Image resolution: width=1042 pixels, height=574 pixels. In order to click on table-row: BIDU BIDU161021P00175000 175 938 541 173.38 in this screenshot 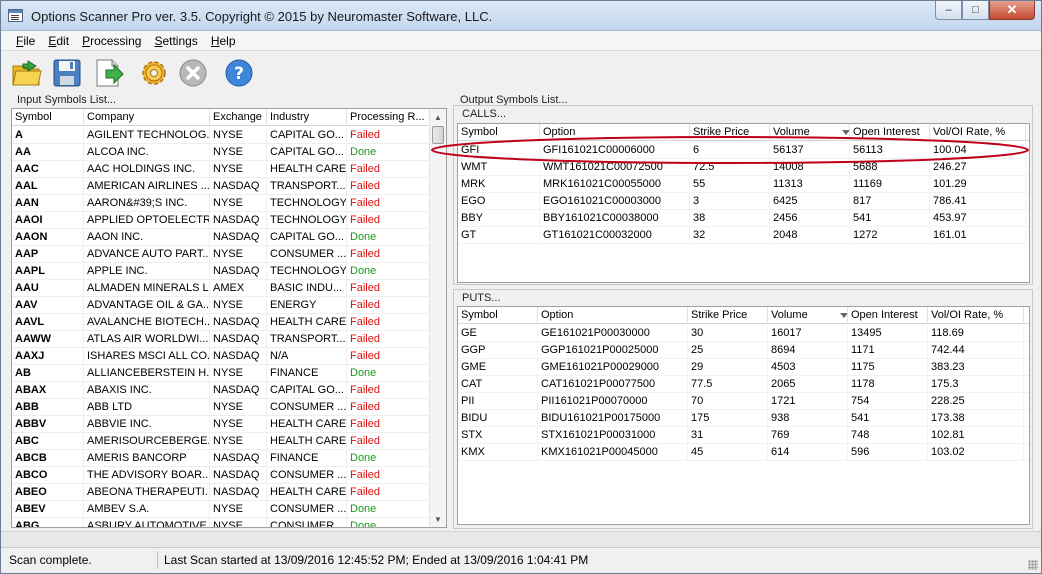, I will do `click(743, 418)`.